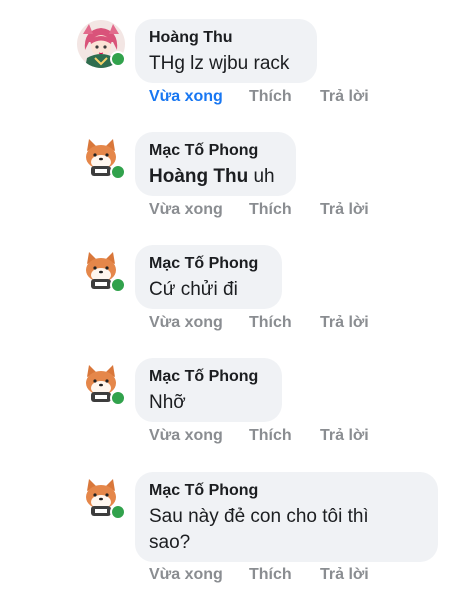 The image size is (453, 600). I want to click on comment-body: Nhỡ, so click(167, 402).